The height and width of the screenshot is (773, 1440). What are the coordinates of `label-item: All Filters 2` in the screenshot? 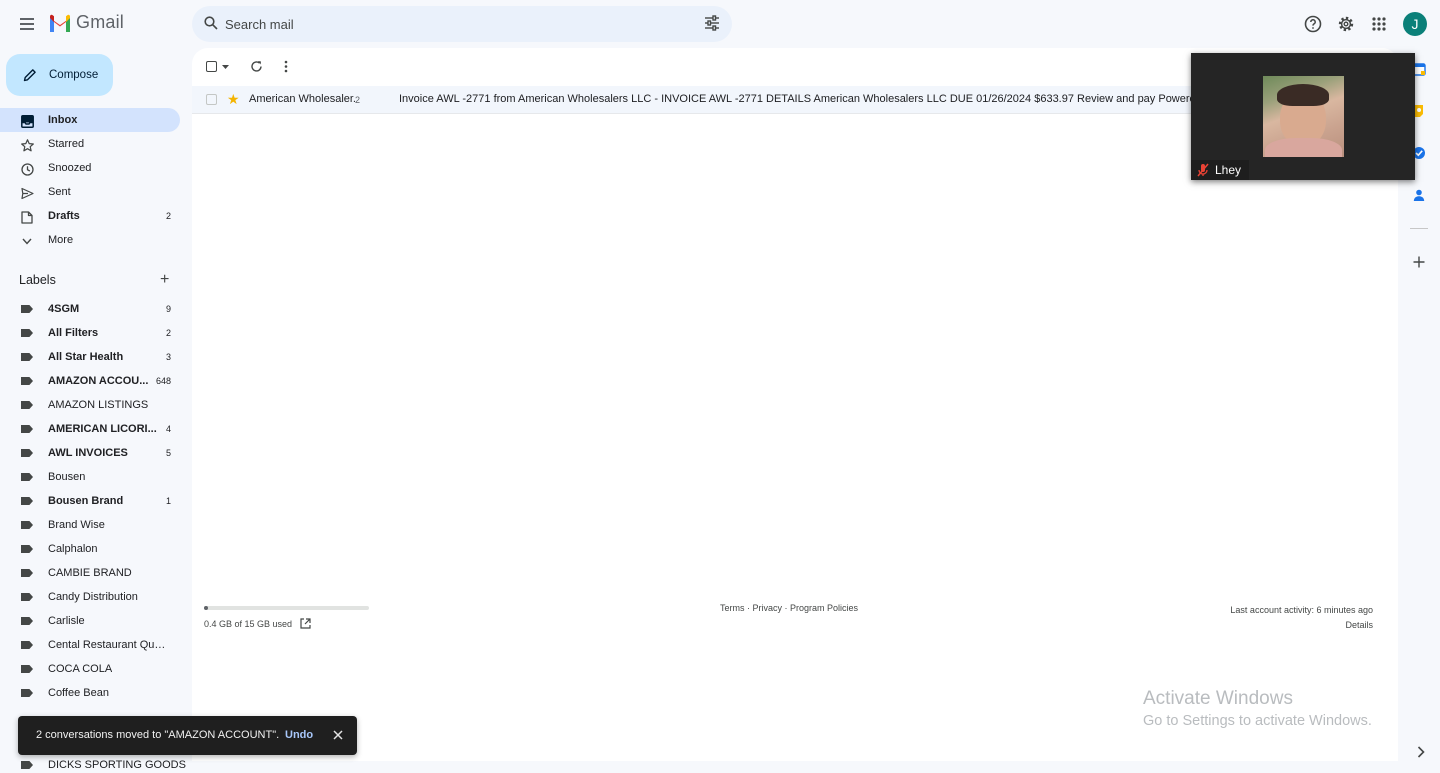 It's located at (90, 333).